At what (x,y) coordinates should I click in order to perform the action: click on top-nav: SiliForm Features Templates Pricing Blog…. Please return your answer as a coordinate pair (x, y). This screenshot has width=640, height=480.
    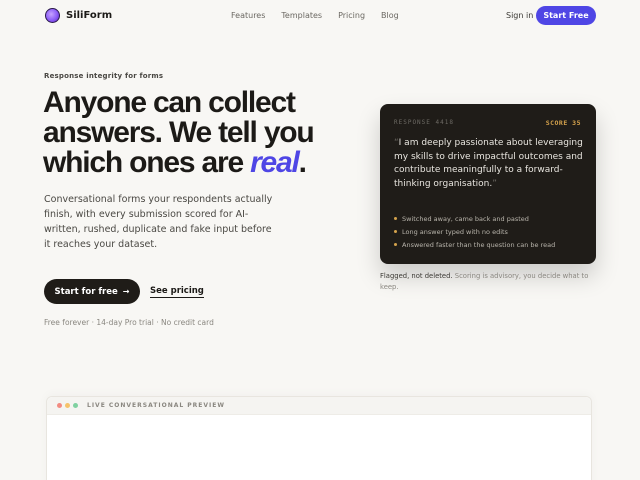
    Looking at the image, I should click on (320, 16).